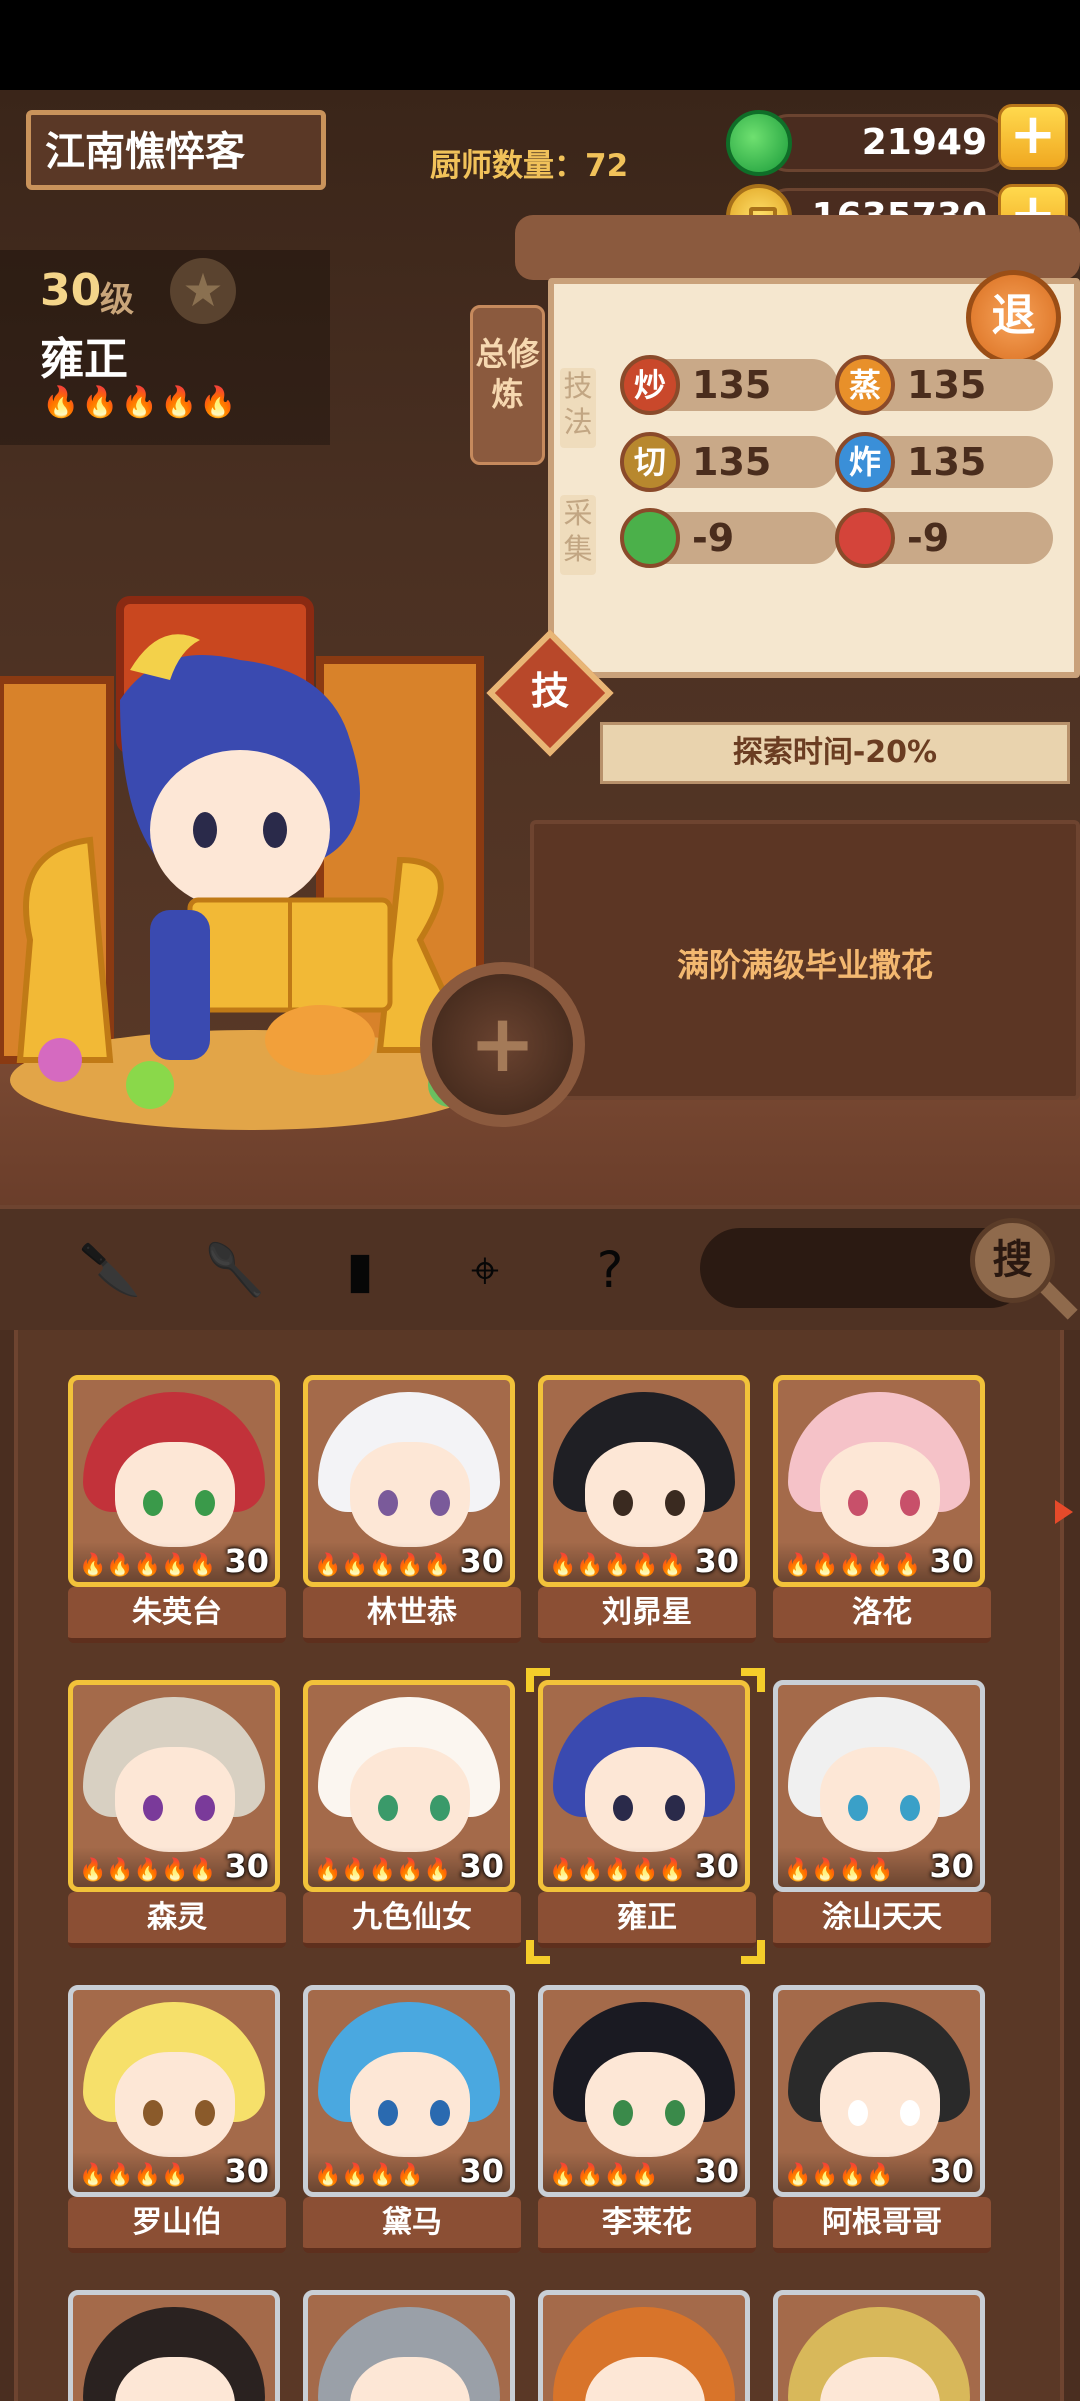 The image size is (1080, 2401). What do you see at coordinates (177, 2225) in the screenshot?
I see `chef-card-name: 罗山伯` at bounding box center [177, 2225].